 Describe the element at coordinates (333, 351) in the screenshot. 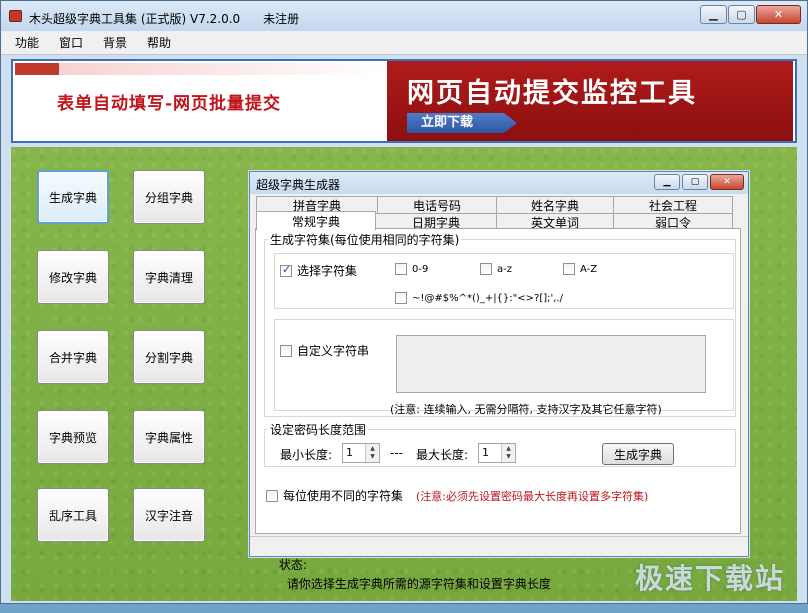

I see `custom-string-label: 自定义字符串` at that location.